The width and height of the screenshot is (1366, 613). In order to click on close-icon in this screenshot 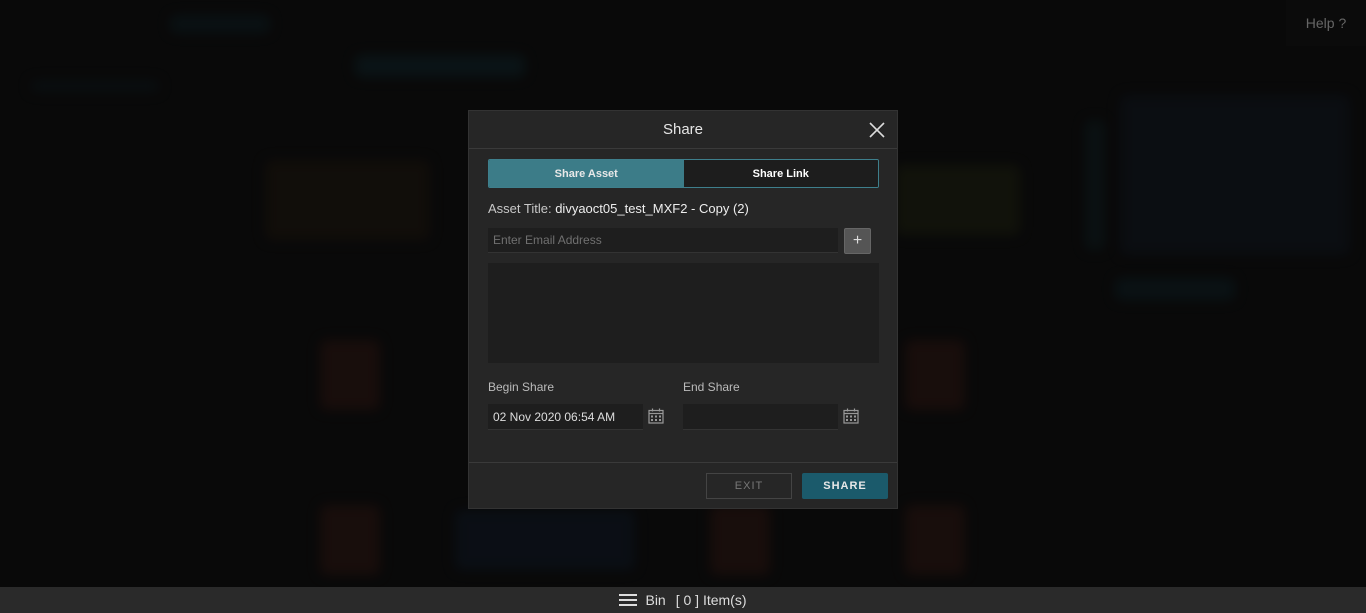, I will do `click(877, 130)`.